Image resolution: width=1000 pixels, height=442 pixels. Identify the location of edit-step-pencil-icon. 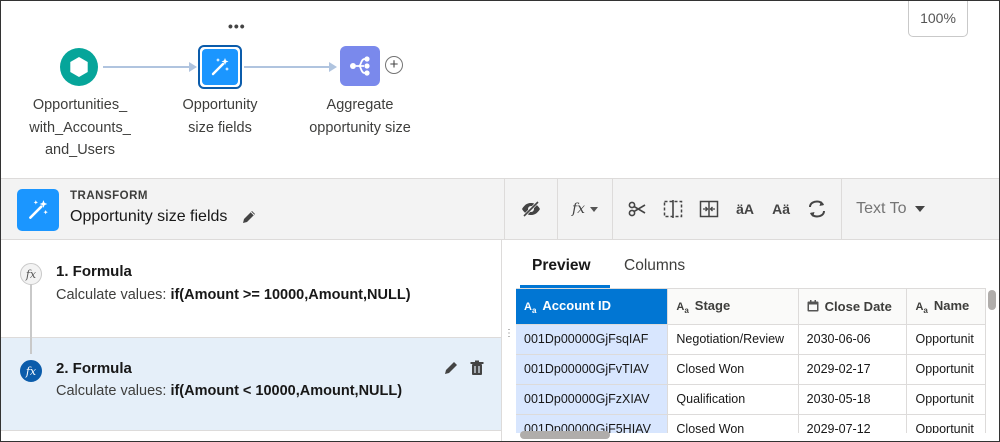
(451, 370).